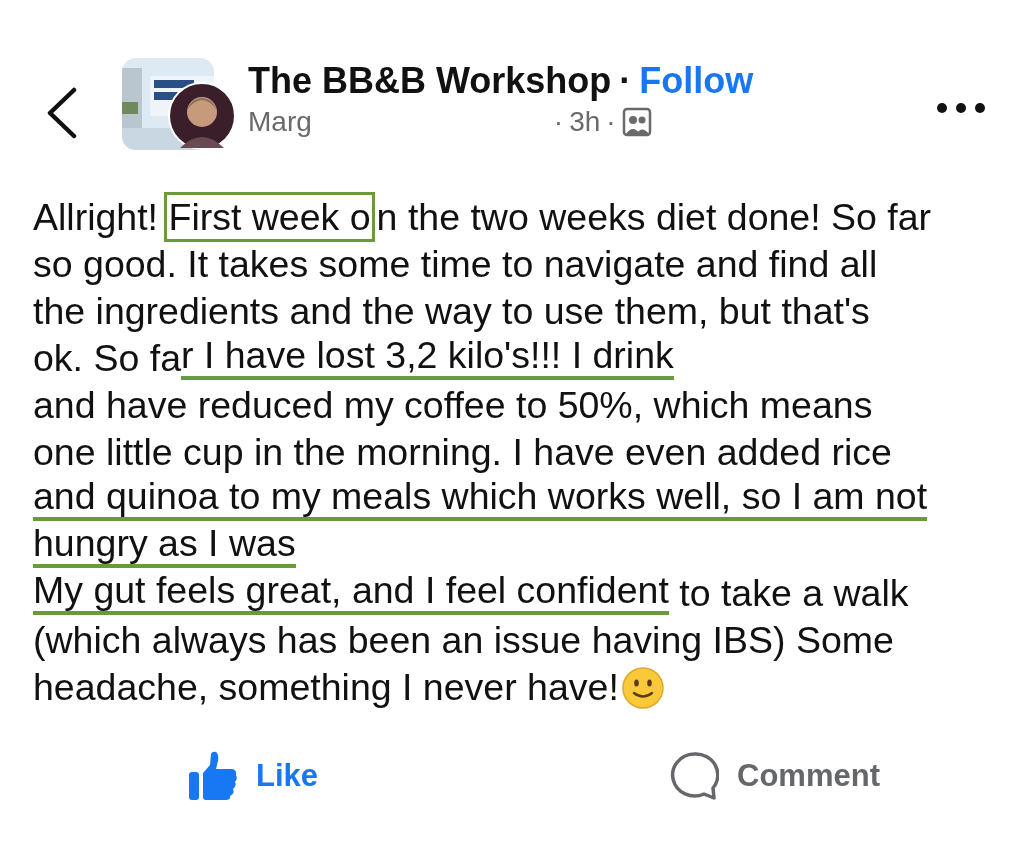  Describe the element at coordinates (480, 499) in the screenshot. I see `post-text-line: and quinoa to my meals which works well, so I am not` at that location.